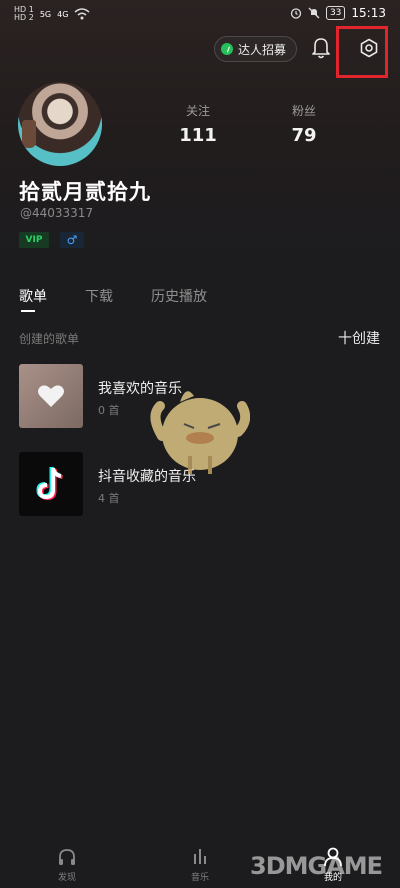  What do you see at coordinates (296, 13) in the screenshot?
I see `alarm-icon` at bounding box center [296, 13].